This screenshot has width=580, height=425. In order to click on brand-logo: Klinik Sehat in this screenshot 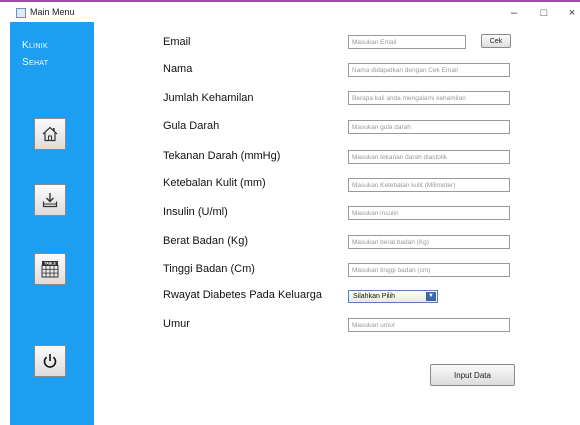, I will do `click(35, 54)`.